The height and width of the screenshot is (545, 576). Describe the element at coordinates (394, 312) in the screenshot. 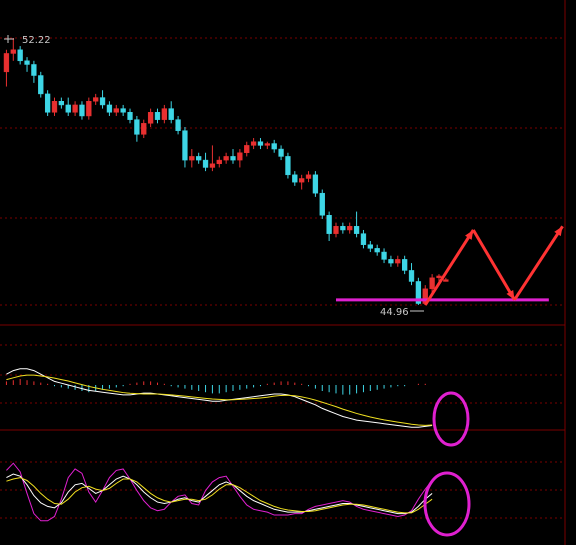

I see `low-price-label: 44.96` at that location.